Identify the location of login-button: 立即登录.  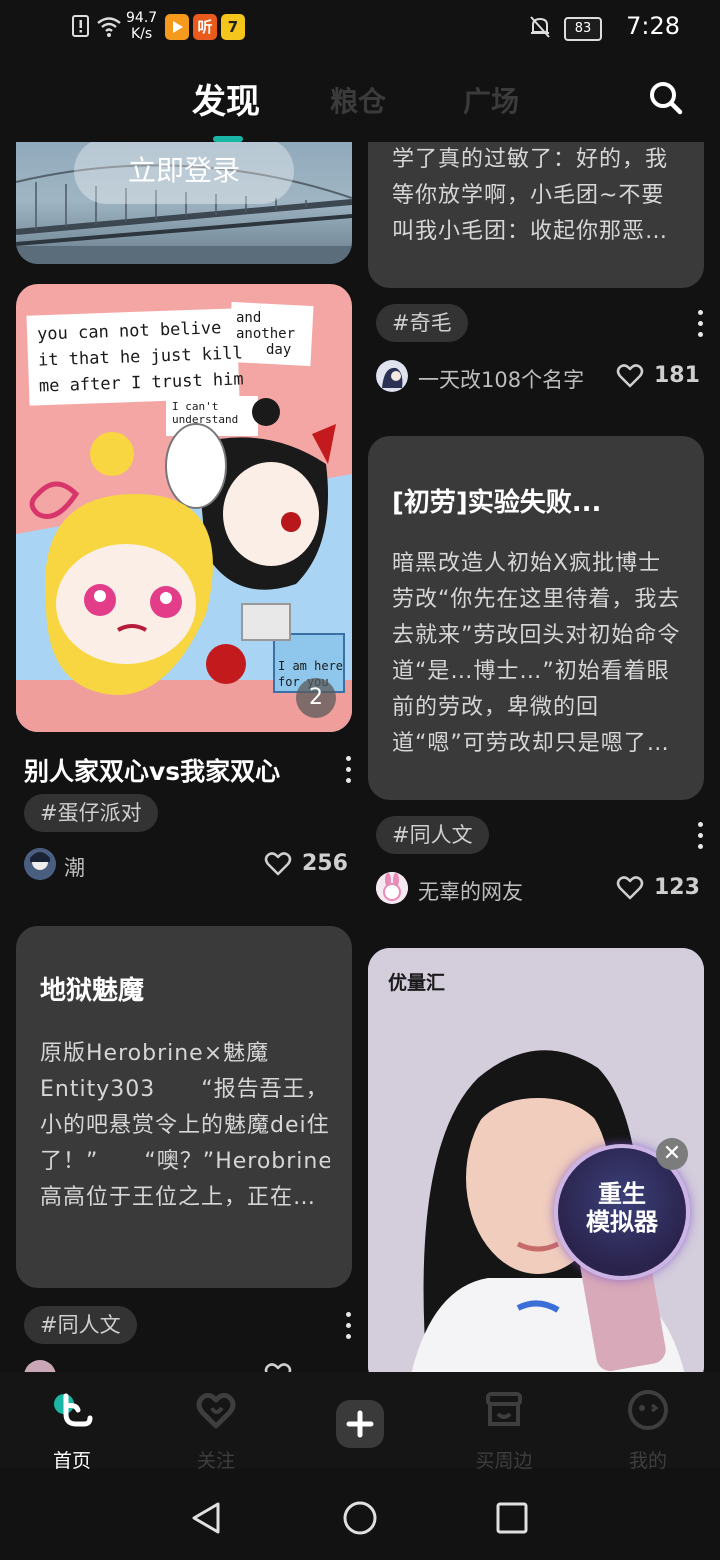
(184, 173).